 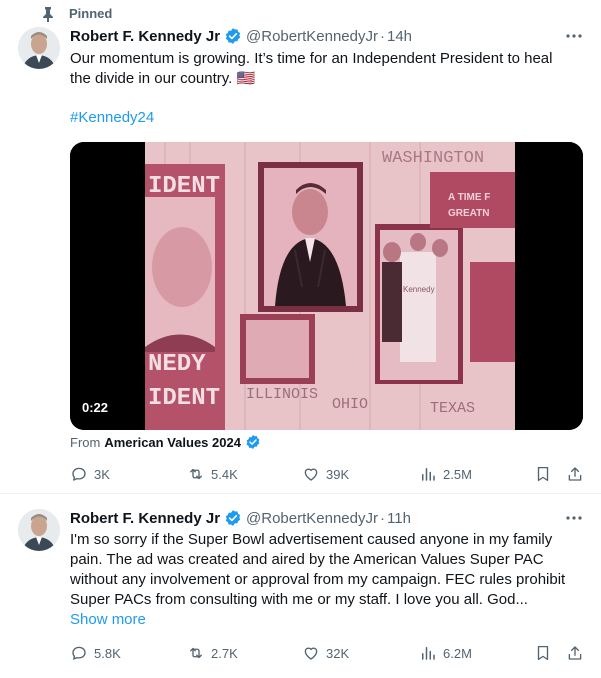 What do you see at coordinates (184, 186) in the screenshot?
I see `poster-ident-top: IDENT` at bounding box center [184, 186].